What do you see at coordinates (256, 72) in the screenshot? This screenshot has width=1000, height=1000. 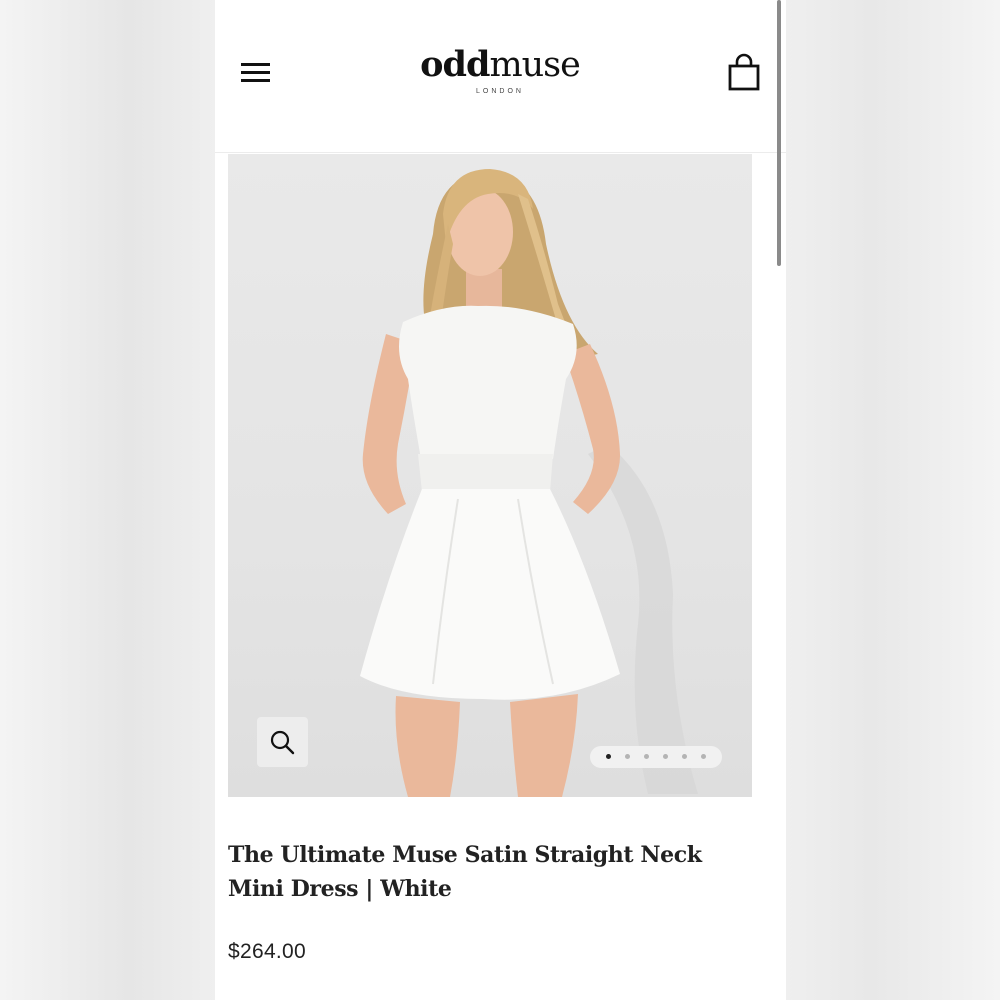 I see `menu-button` at bounding box center [256, 72].